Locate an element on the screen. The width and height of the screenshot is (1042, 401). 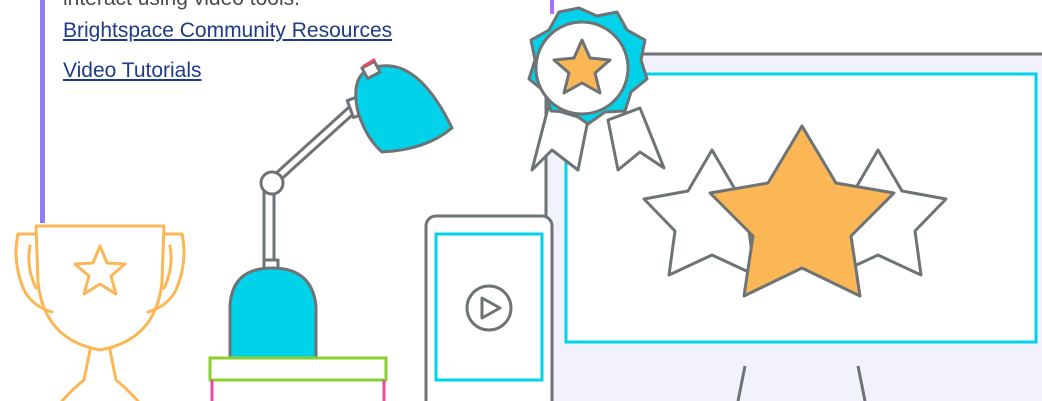
table-top is located at coordinates (298, 369).